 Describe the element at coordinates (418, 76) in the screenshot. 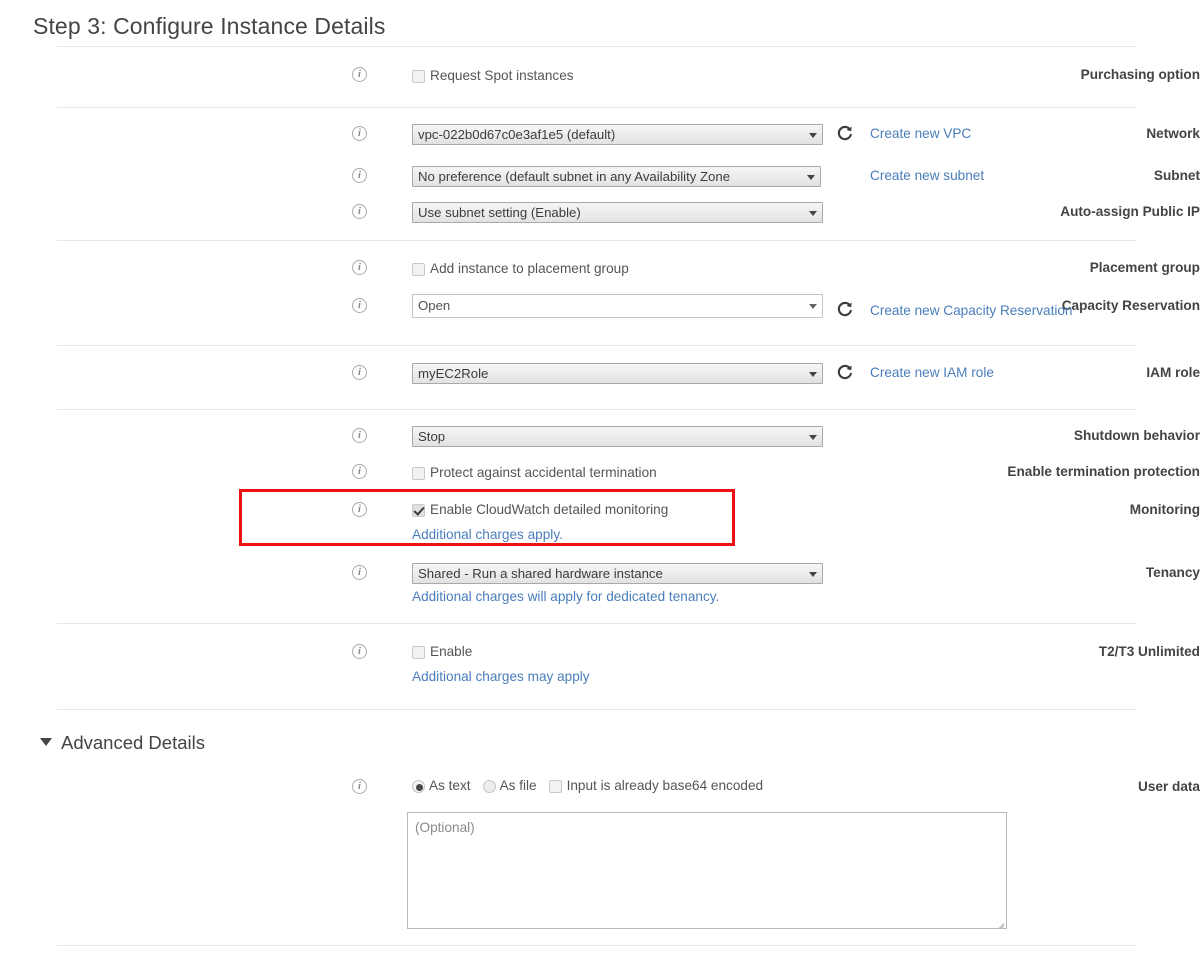

I see `request-spot-instances-checkbox` at that location.